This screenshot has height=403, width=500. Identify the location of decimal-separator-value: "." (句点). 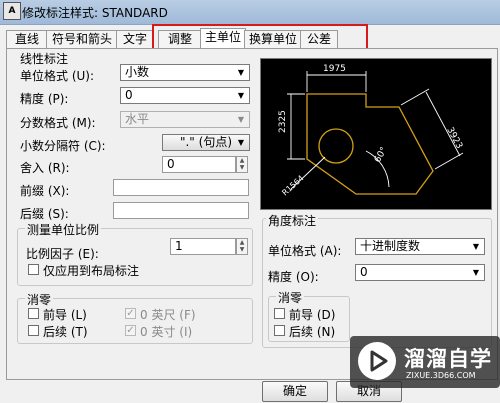
(206, 142).